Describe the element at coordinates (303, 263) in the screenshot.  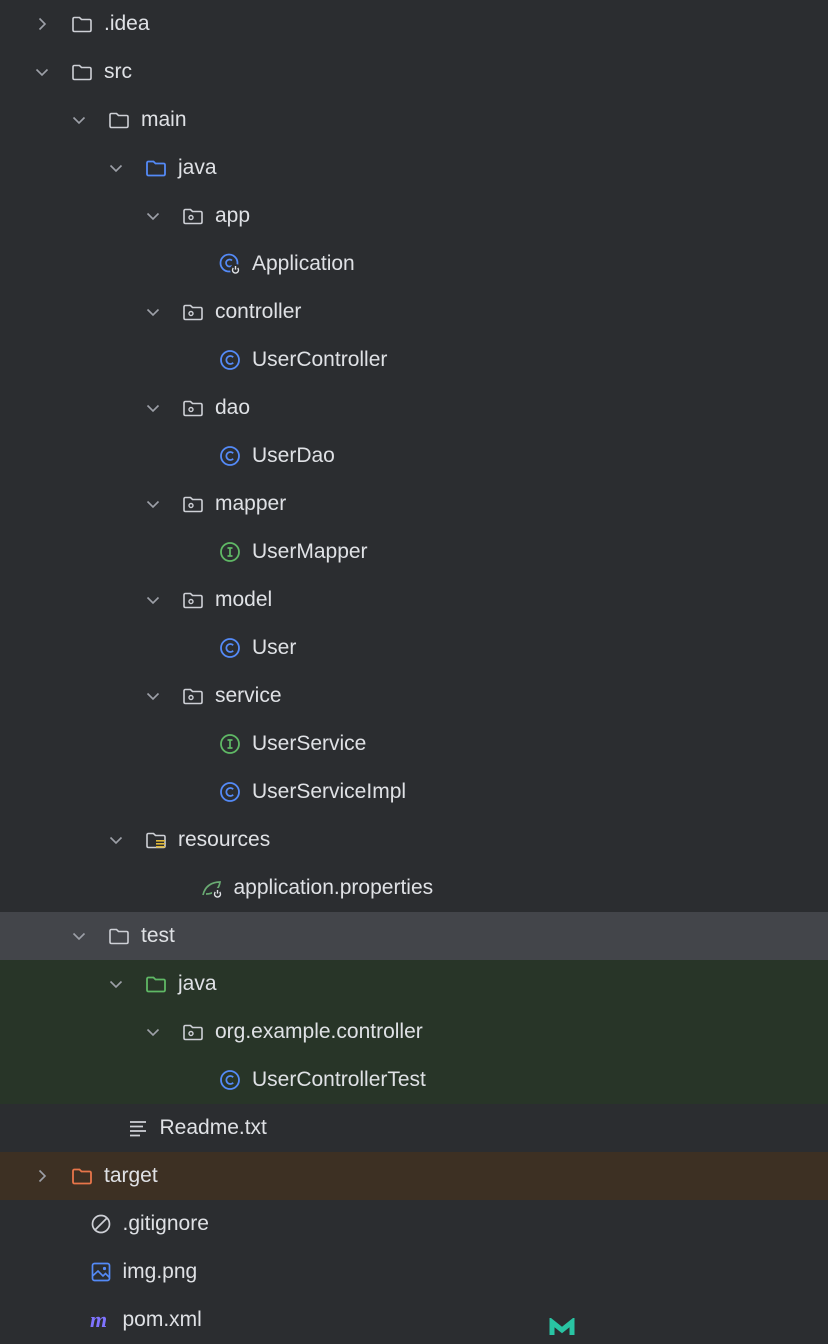
I see `tree-item-label: Application` at that location.